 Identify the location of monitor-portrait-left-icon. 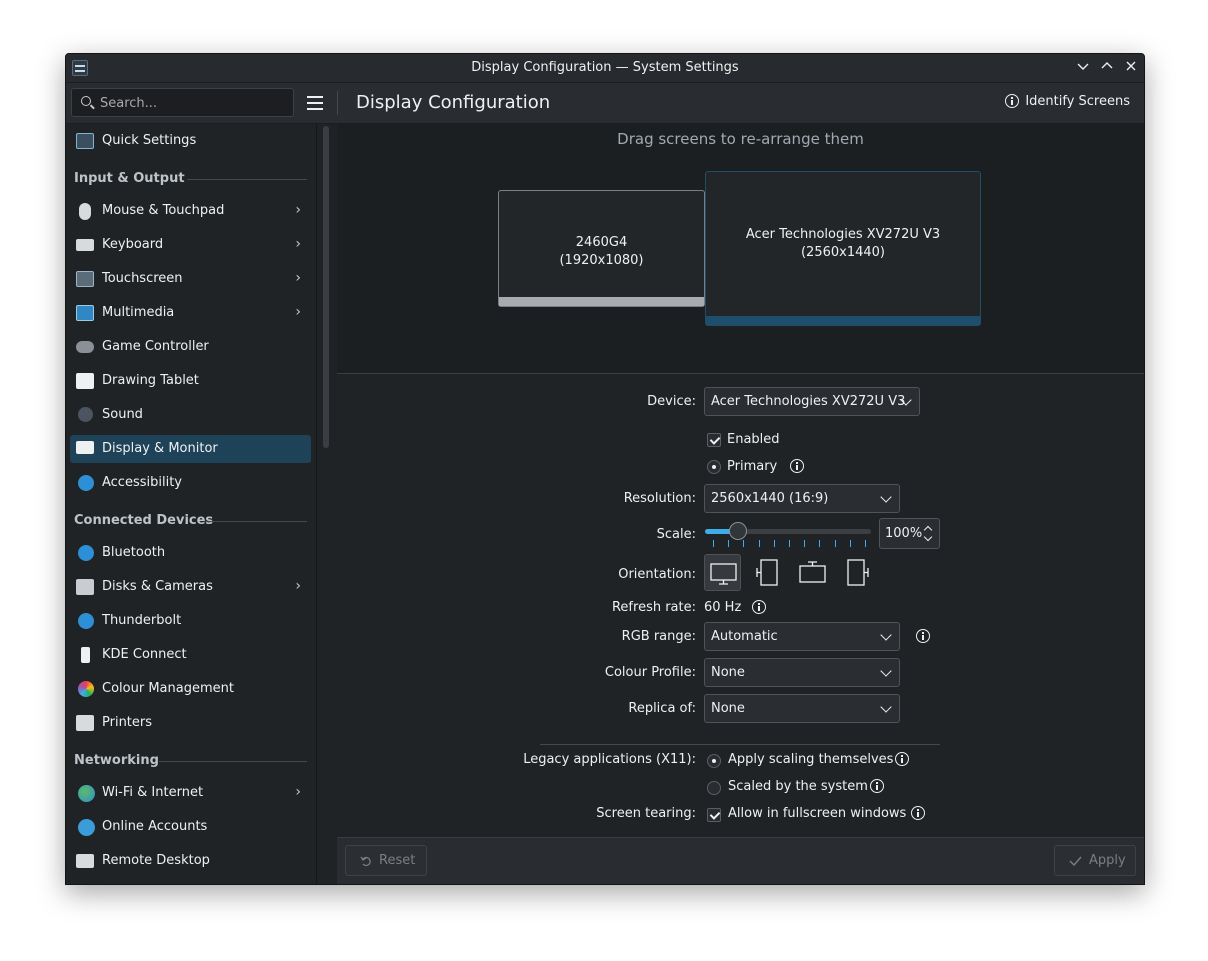
(767, 572).